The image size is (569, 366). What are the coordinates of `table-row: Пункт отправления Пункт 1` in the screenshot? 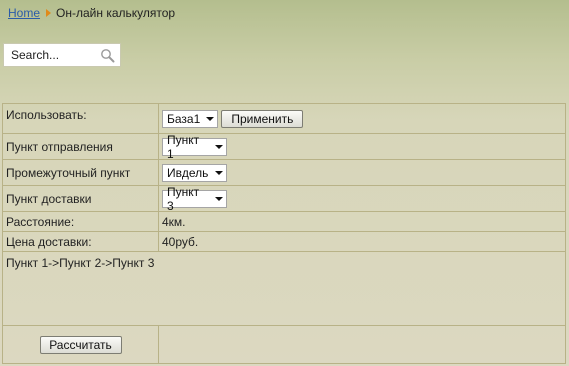 It's located at (284, 147).